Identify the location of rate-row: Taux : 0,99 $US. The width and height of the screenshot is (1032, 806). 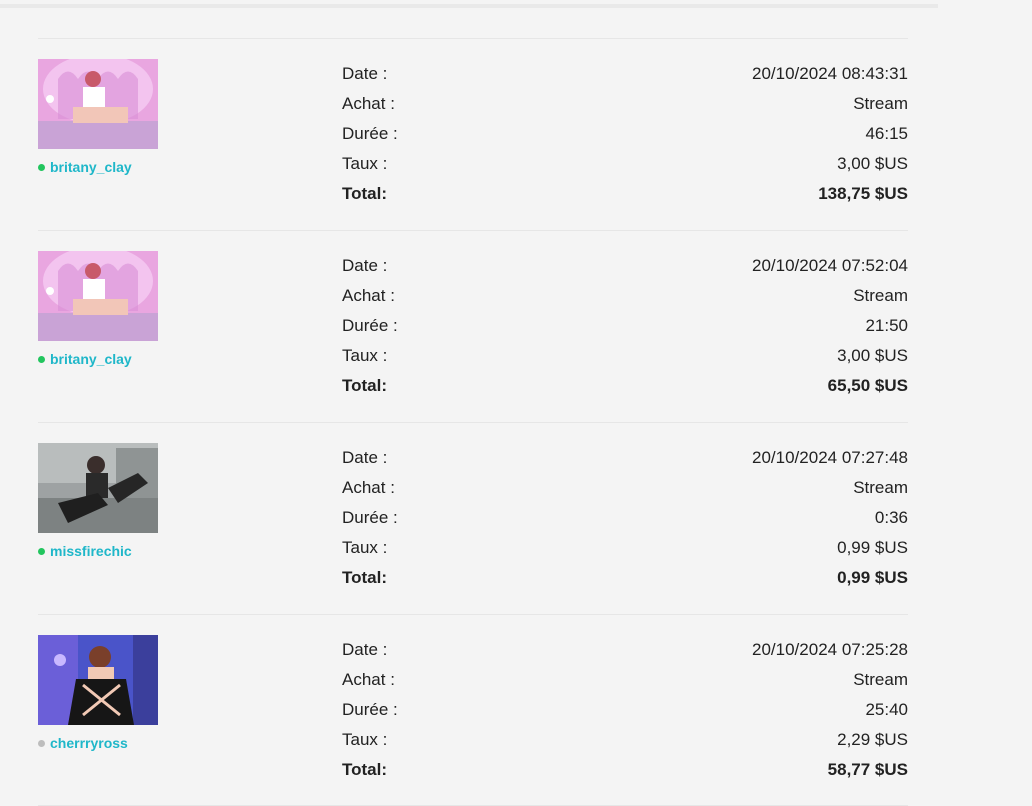
(625, 548).